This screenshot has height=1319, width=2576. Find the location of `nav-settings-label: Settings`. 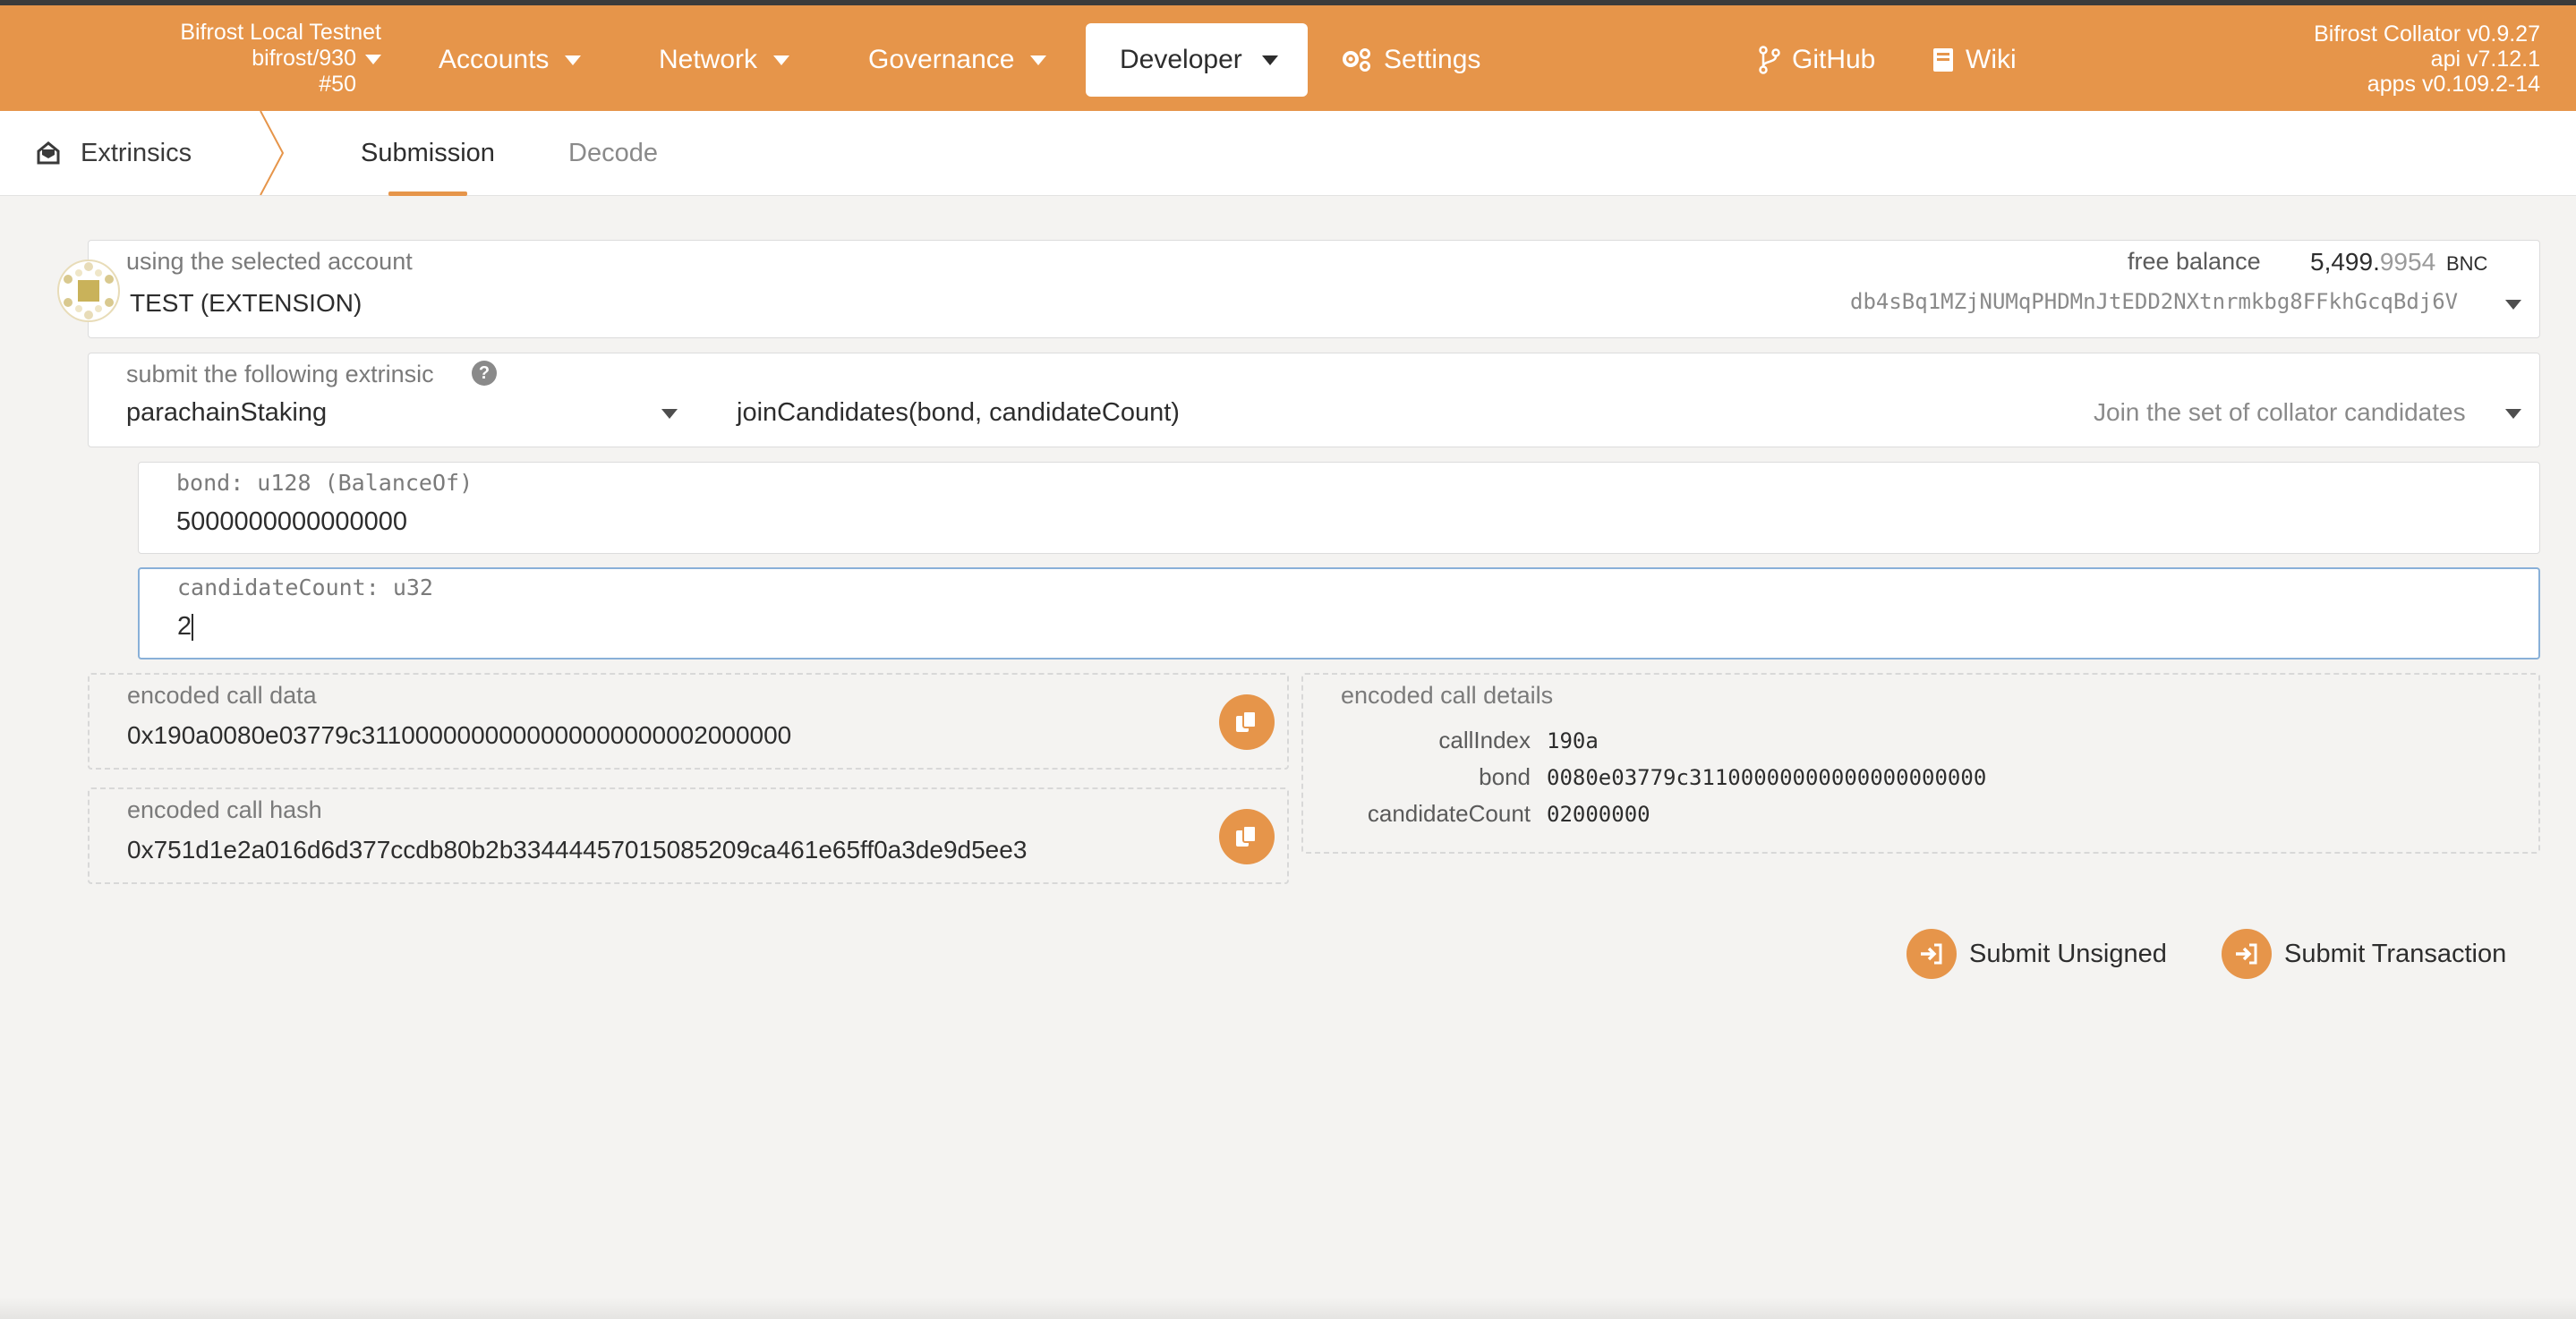

nav-settings-label: Settings is located at coordinates (1432, 59).